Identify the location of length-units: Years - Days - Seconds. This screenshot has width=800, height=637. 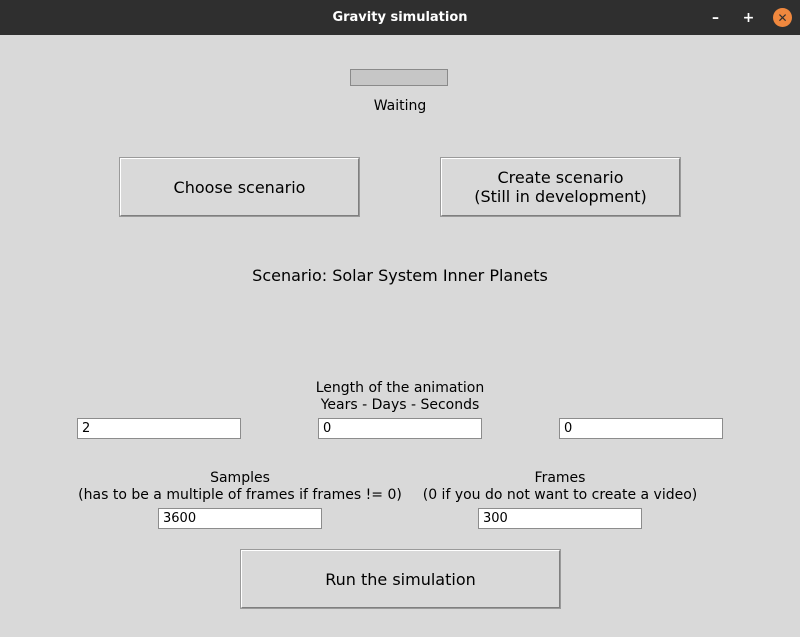
(400, 405).